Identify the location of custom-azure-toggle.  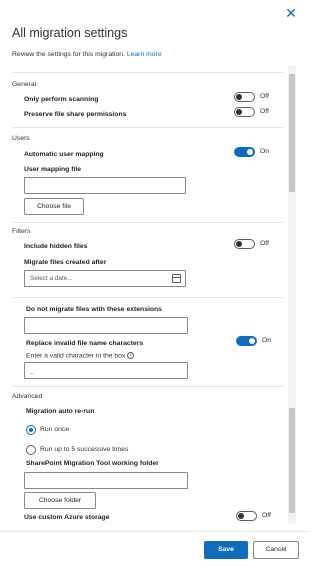
(246, 516).